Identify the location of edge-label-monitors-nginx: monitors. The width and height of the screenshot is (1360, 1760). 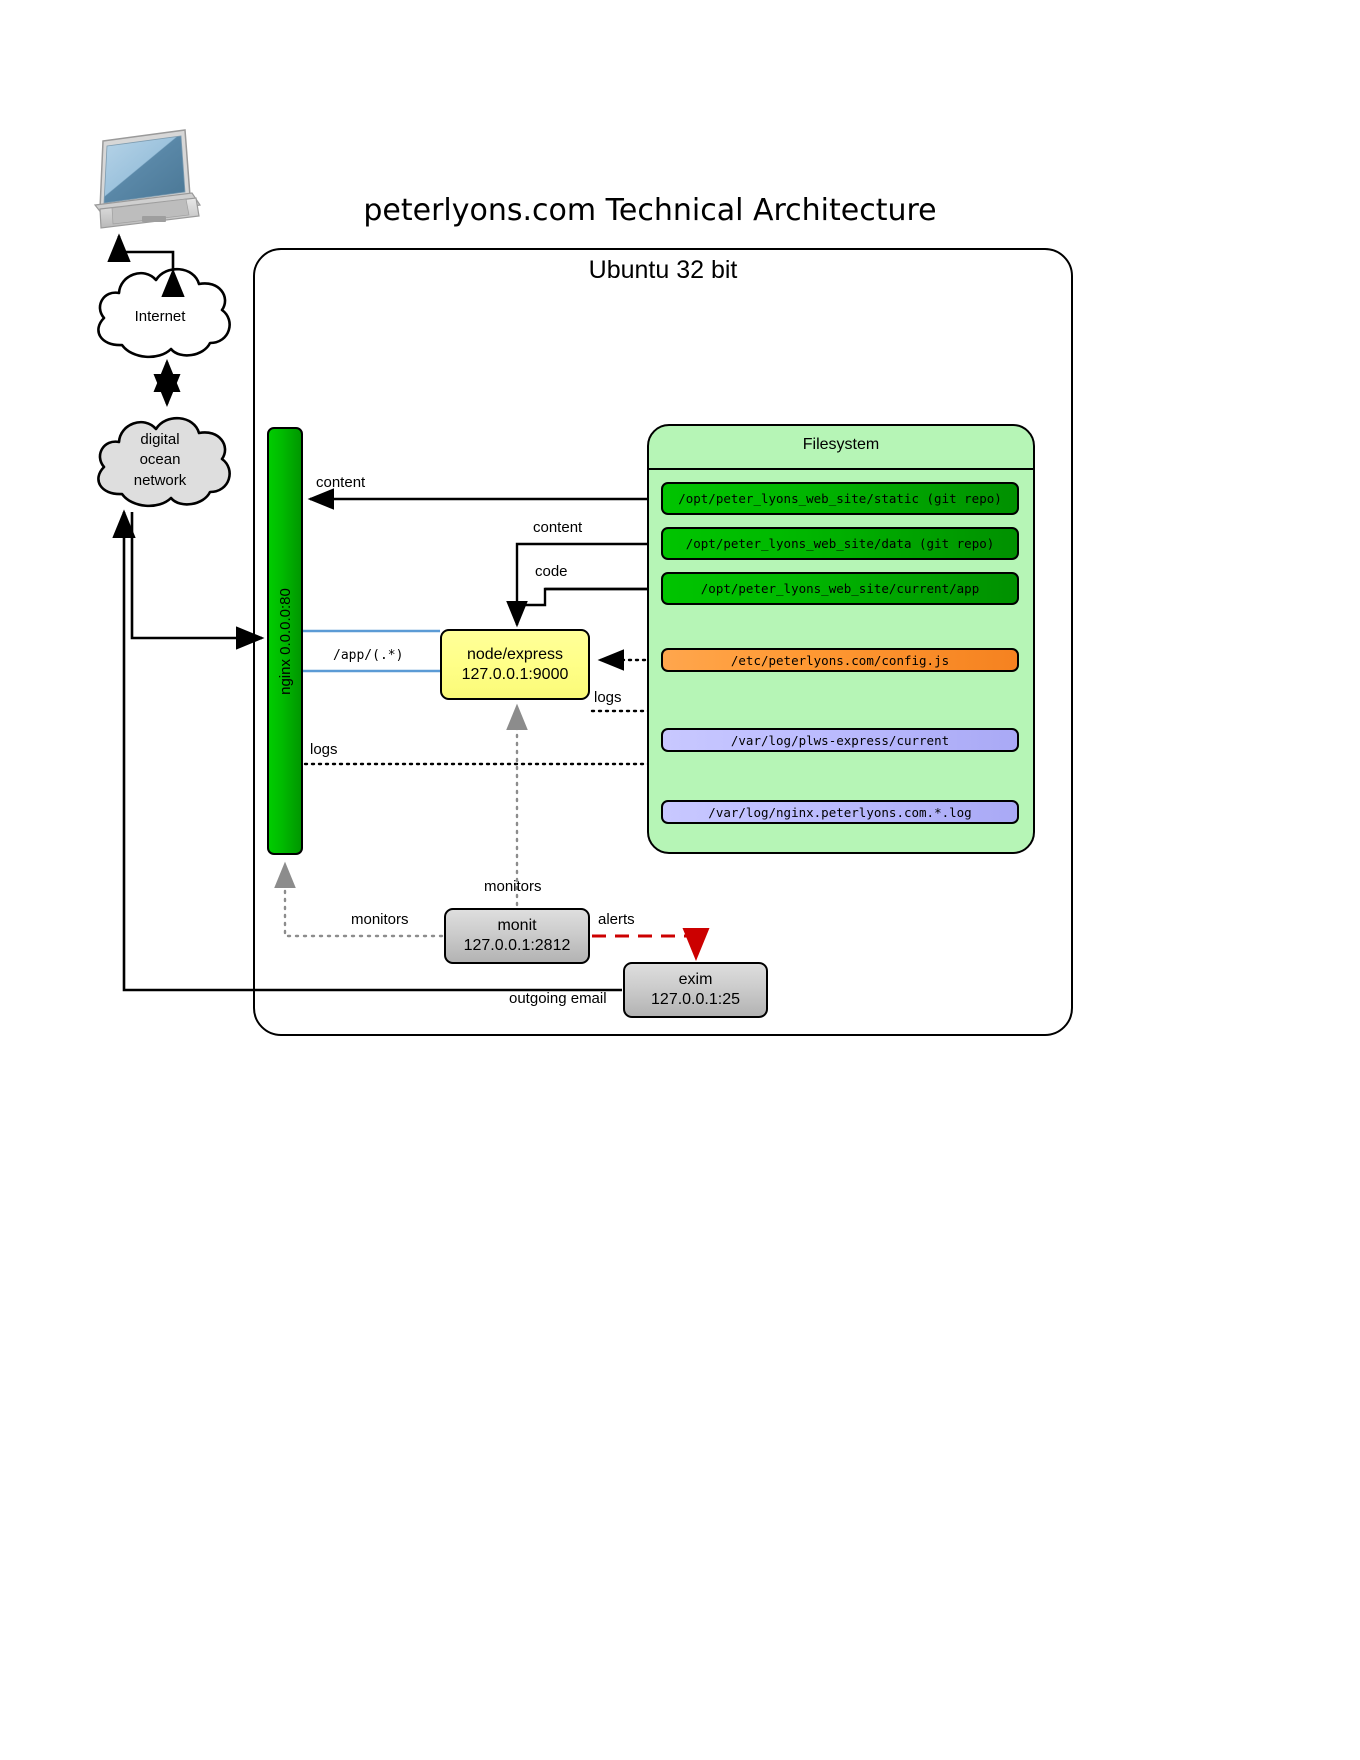
(380, 919).